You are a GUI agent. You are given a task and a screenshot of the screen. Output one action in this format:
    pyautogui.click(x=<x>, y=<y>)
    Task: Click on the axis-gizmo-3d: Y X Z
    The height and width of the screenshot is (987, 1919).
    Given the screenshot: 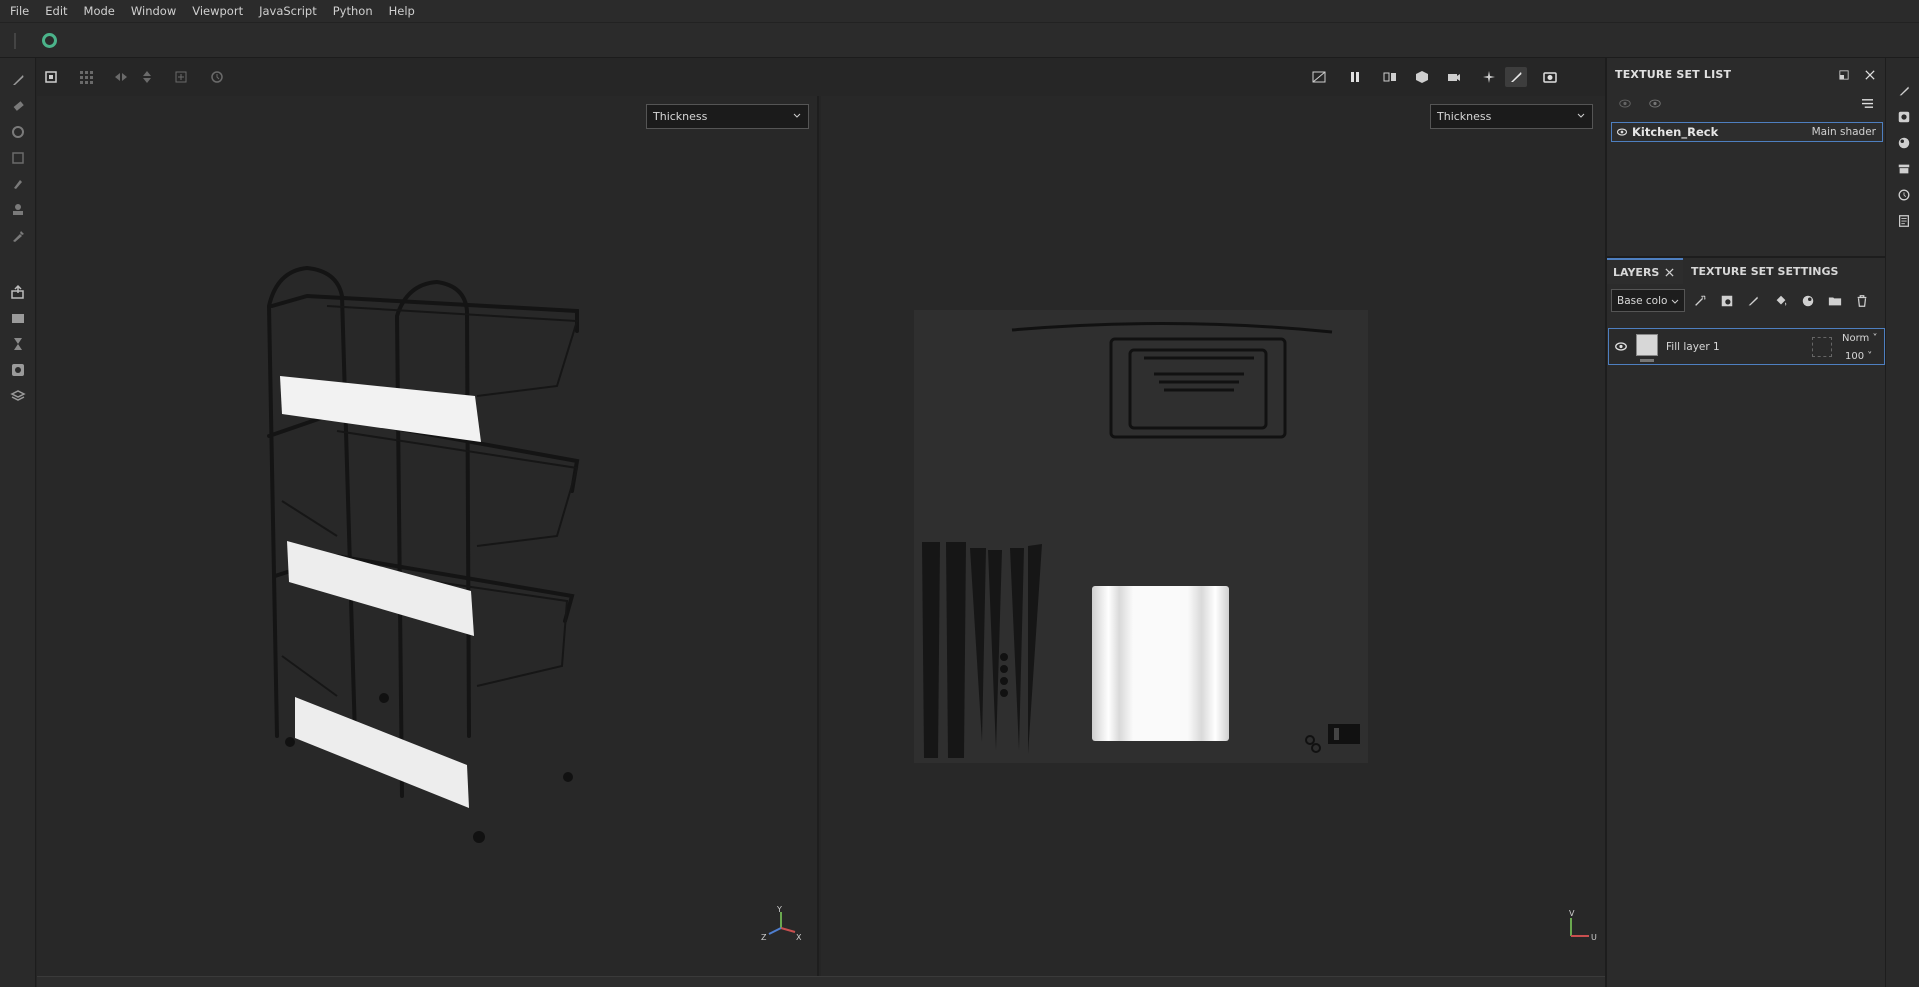 What is the action you would take?
    pyautogui.click(x=781, y=924)
    